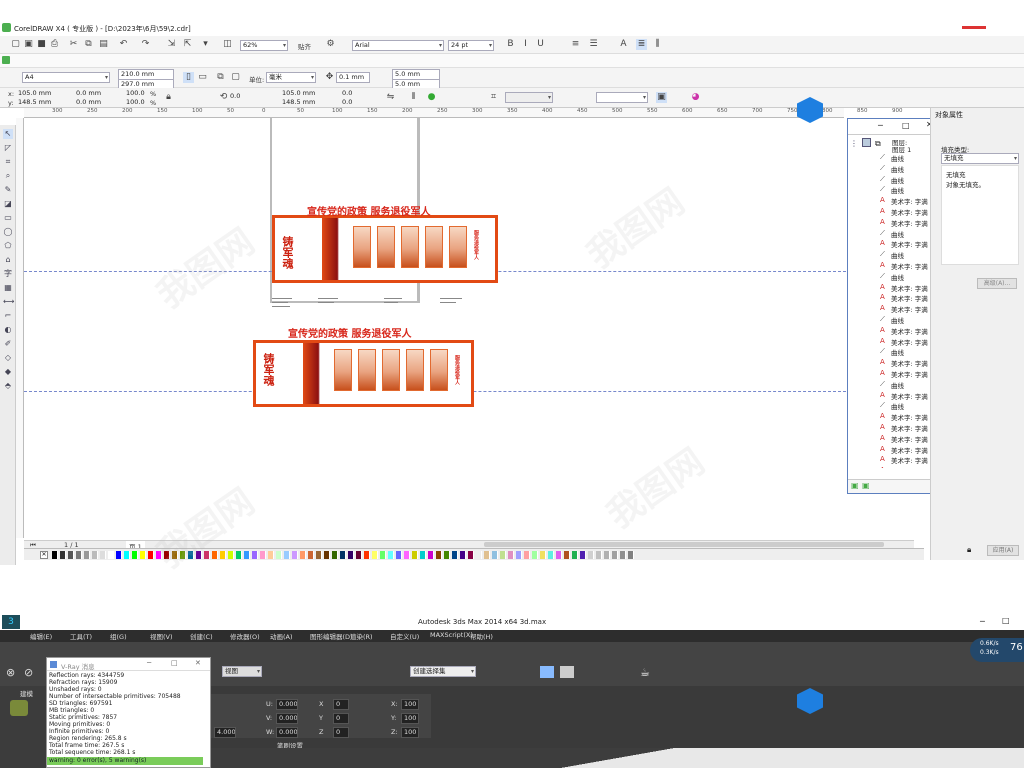 This screenshot has width=1024, height=768. What do you see at coordinates (66, 77) in the screenshot?
I see `page-size-select: A4 ▾` at bounding box center [66, 77].